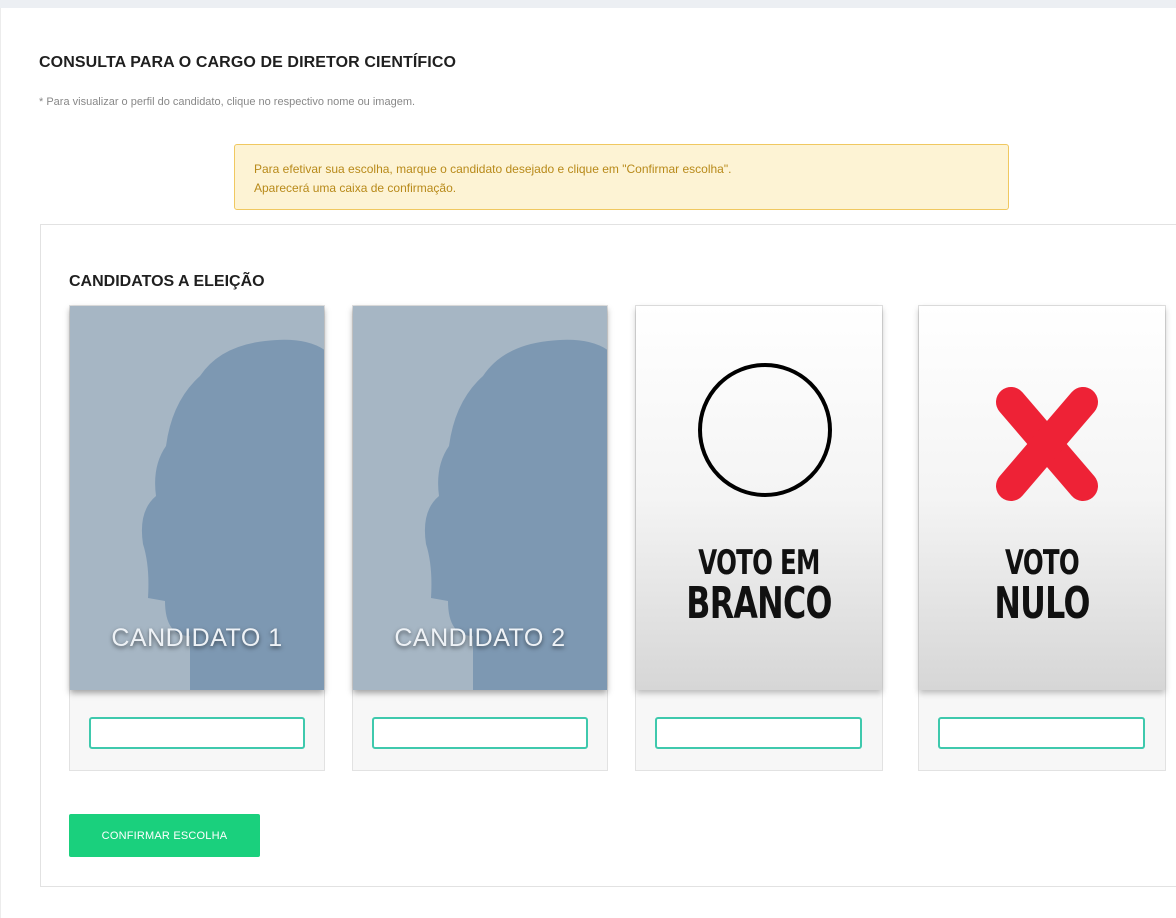 This screenshot has width=1176, height=918. Describe the element at coordinates (197, 498) in the screenshot. I see `candidate-1-photo: CANDIDATO 1` at that location.